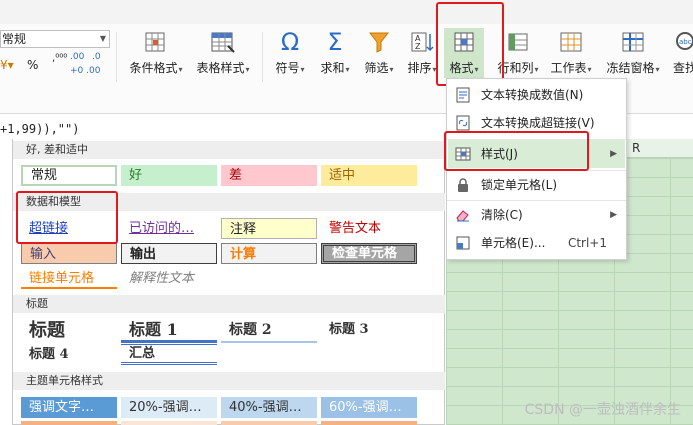 The height and width of the screenshot is (425, 693). What do you see at coordinates (602, 410) in the screenshot?
I see `watermark: CSDN @一壶浊酒伴余生` at bounding box center [602, 410].